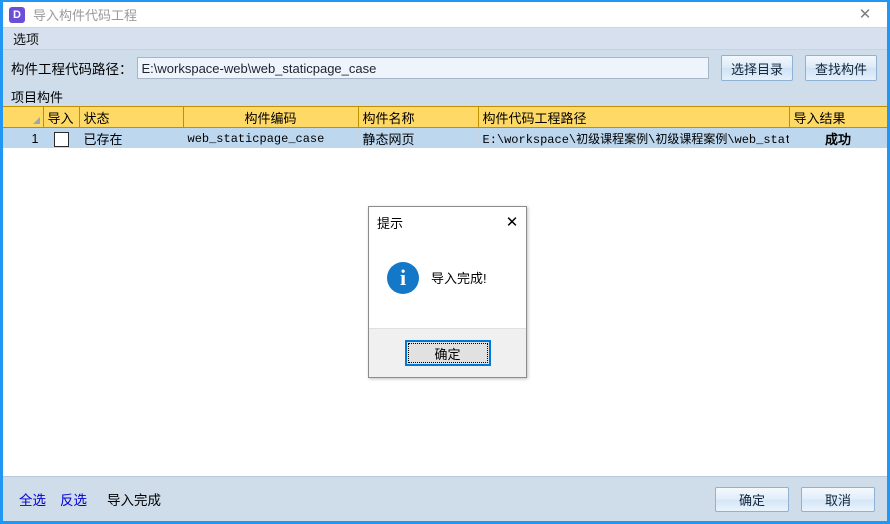  I want to click on path-label: 构件工程代码路径：, so click(72, 69).